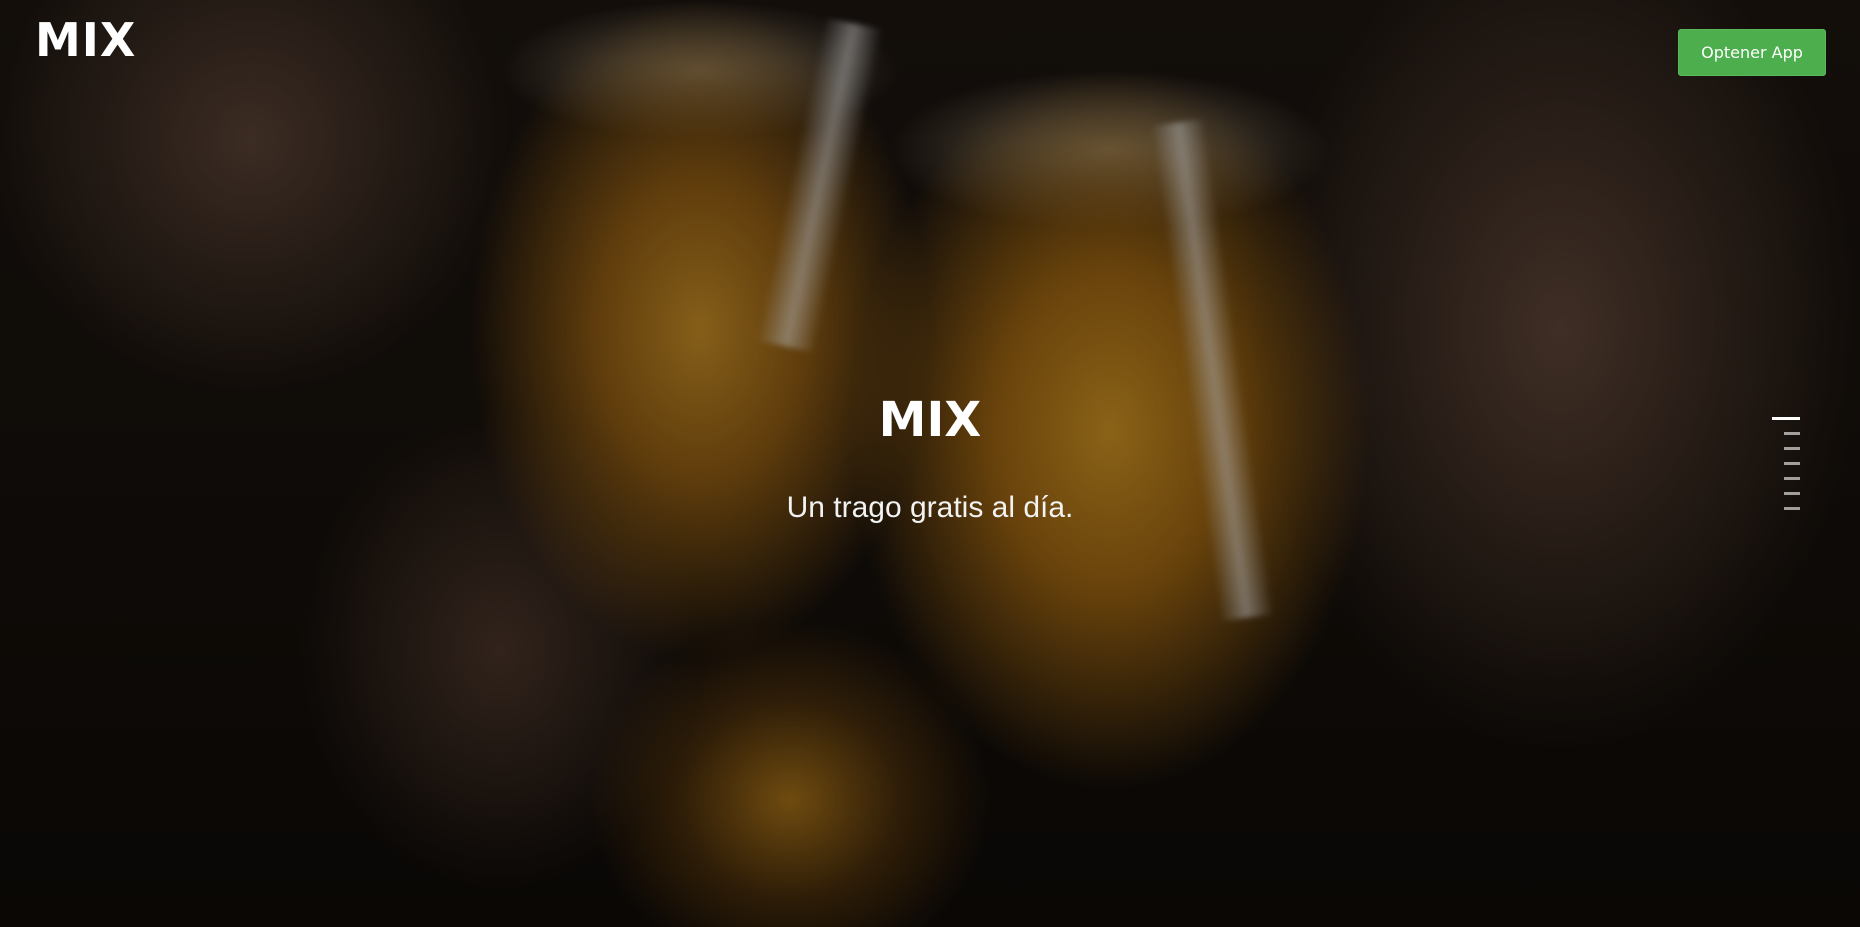 This screenshot has width=1860, height=927. I want to click on section-nav, so click(1784, 469).